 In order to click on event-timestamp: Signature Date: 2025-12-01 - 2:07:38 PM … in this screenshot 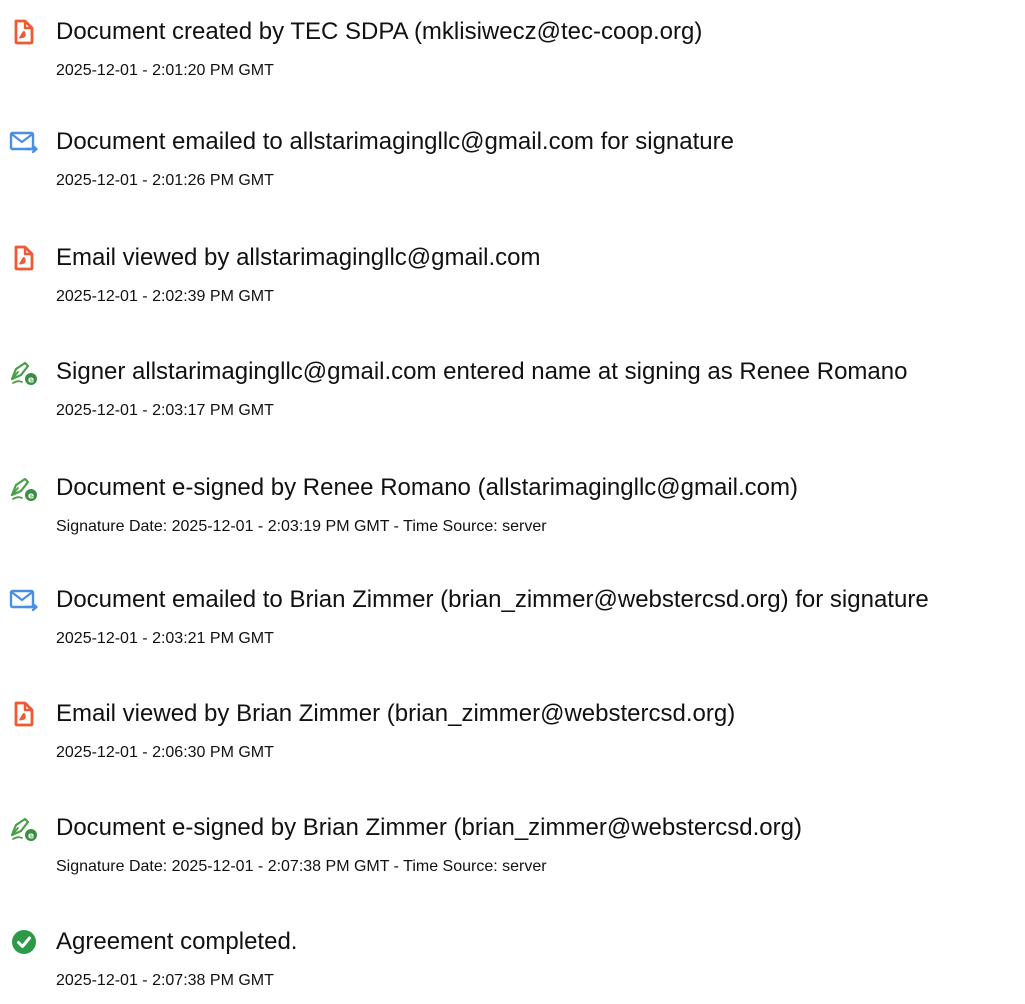, I will do `click(301, 866)`.